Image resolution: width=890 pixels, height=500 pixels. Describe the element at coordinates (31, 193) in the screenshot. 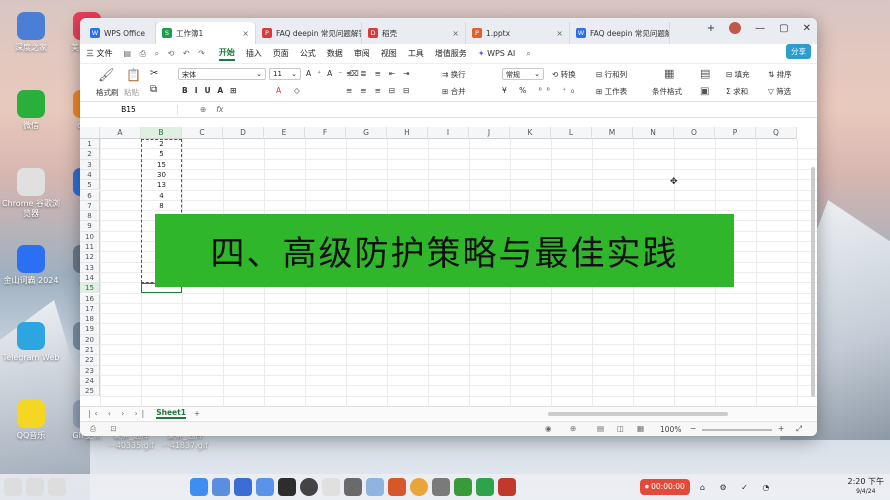

I see `desktop-icon-4: Chrome 谷歌浏览器` at that location.